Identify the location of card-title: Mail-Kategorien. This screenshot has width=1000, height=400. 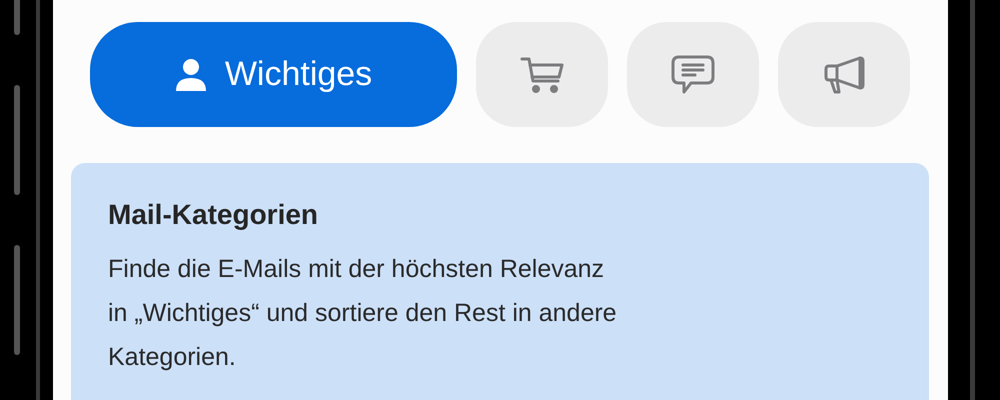
(214, 215).